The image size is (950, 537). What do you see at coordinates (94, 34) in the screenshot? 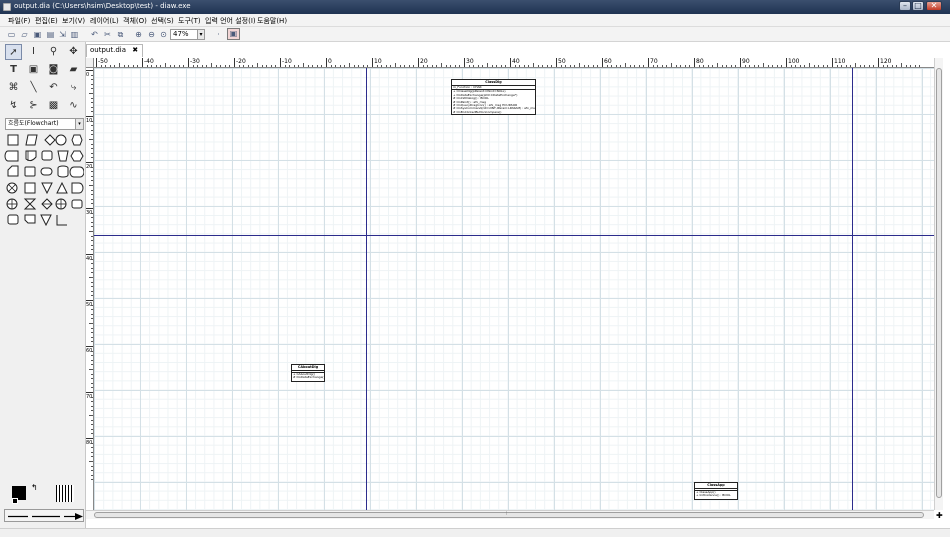
I see `undo-icon: ↶` at bounding box center [94, 34].